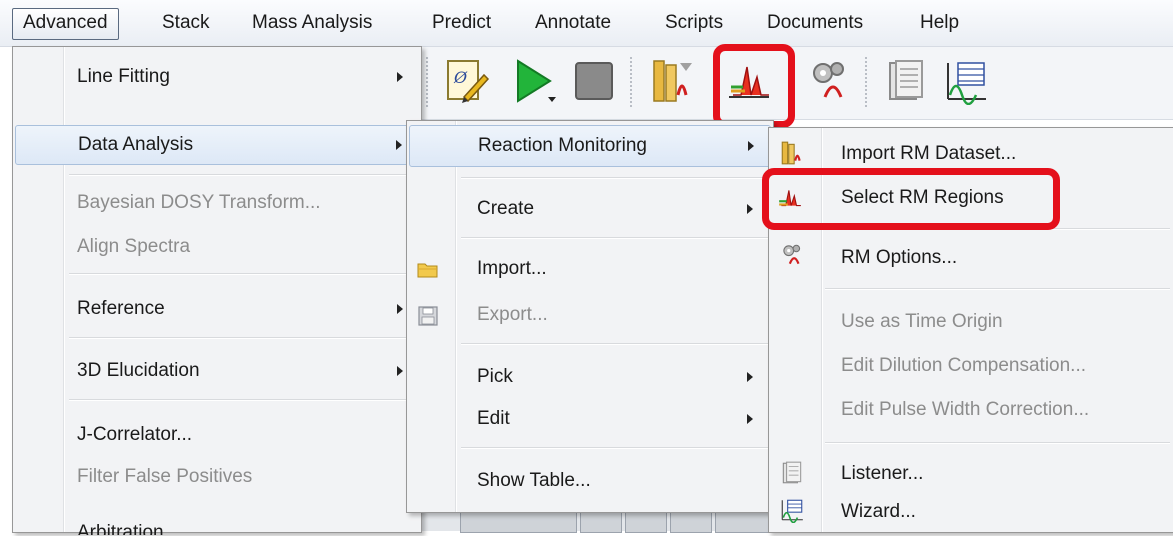  Describe the element at coordinates (217, 309) in the screenshot. I see `menu-item-reference: Reference` at that location.